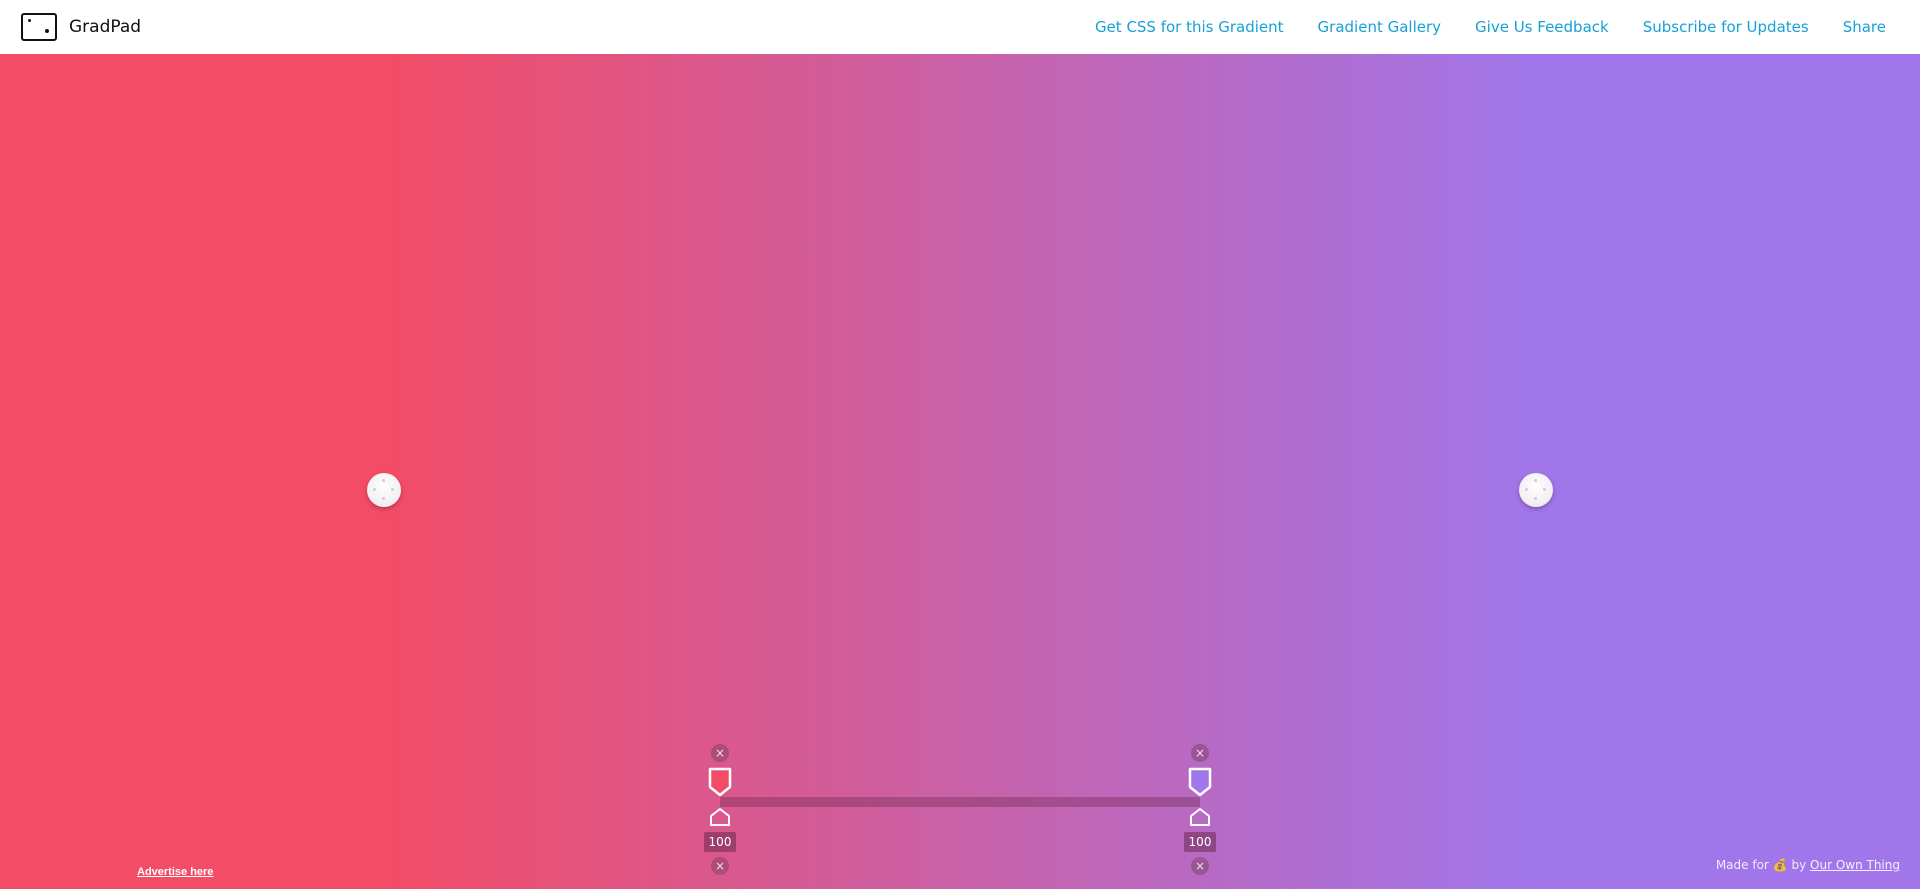  I want to click on made-for-text: Made for, so click(1742, 865).